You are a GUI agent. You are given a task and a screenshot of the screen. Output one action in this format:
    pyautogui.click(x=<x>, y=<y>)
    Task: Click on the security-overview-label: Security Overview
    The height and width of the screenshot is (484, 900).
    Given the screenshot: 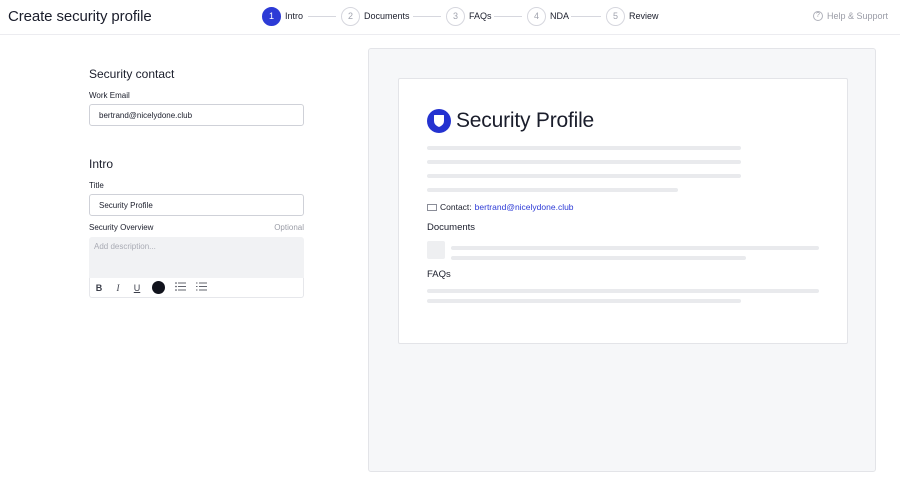 What is the action you would take?
    pyautogui.click(x=121, y=227)
    